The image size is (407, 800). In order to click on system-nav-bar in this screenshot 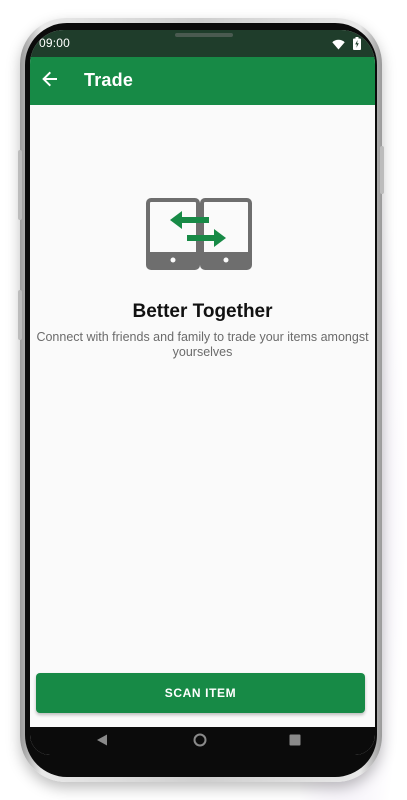, I will do `click(202, 741)`.